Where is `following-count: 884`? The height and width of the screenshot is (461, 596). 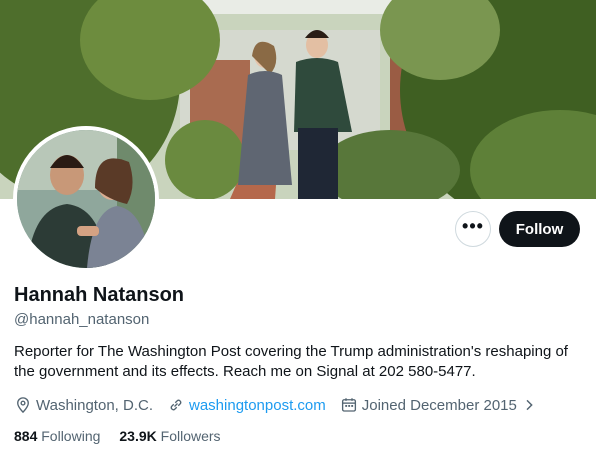 following-count: 884 is located at coordinates (26, 436).